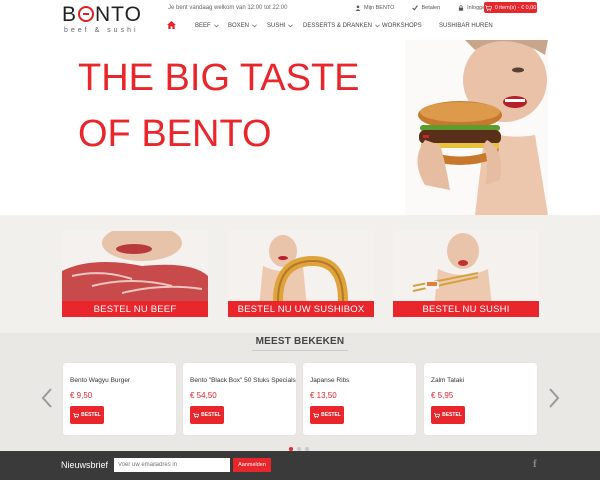  Describe the element at coordinates (359, 399) in the screenshot. I see `product-card: Japanse Ribs € 13,50 BESTEL` at that location.